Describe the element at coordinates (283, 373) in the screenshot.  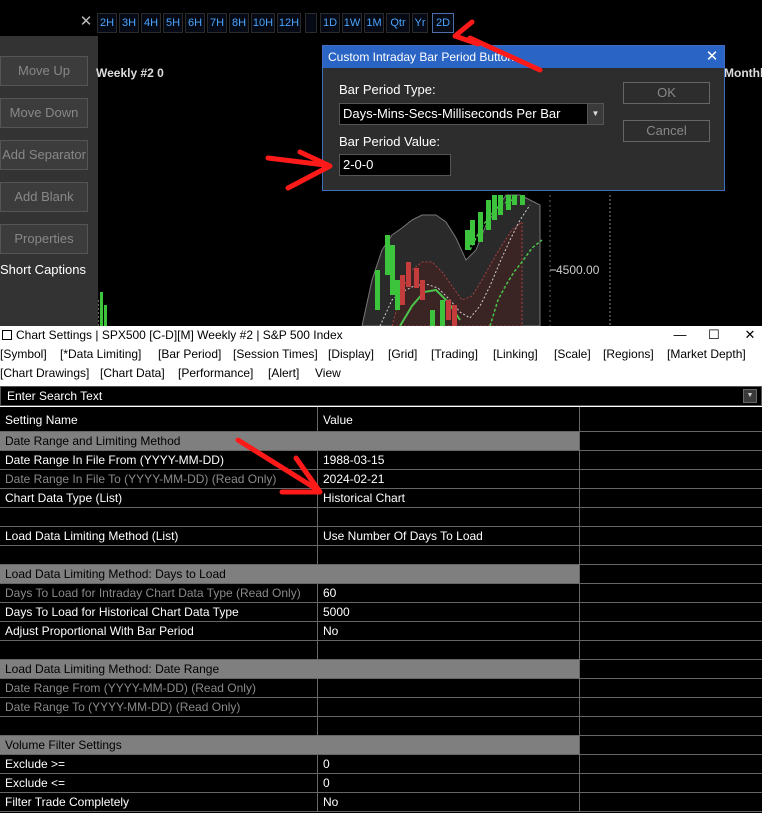
I see `tab-alert: [Alert]` at that location.